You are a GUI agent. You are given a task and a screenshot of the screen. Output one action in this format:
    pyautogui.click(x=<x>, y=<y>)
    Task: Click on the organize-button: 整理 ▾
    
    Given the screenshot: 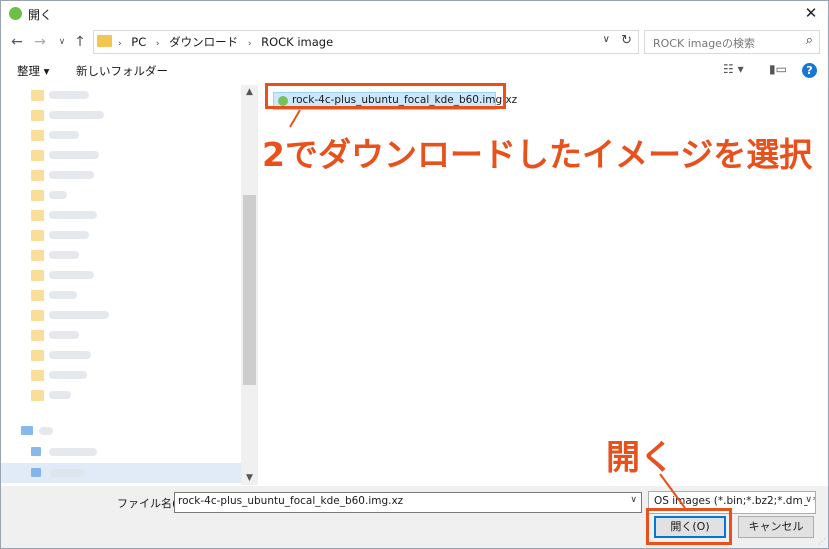 What is the action you would take?
    pyautogui.click(x=33, y=71)
    